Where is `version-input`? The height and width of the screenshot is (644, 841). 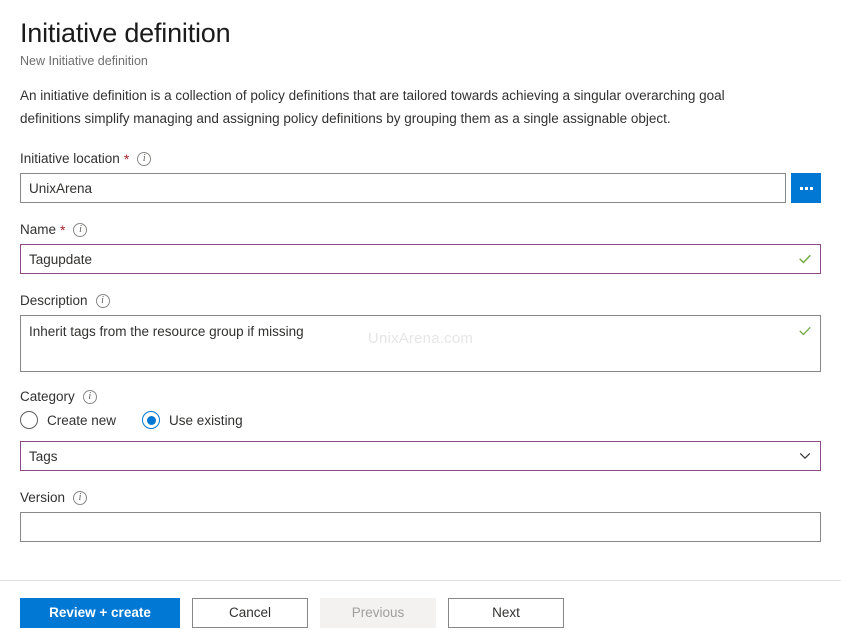
version-input is located at coordinates (420, 527).